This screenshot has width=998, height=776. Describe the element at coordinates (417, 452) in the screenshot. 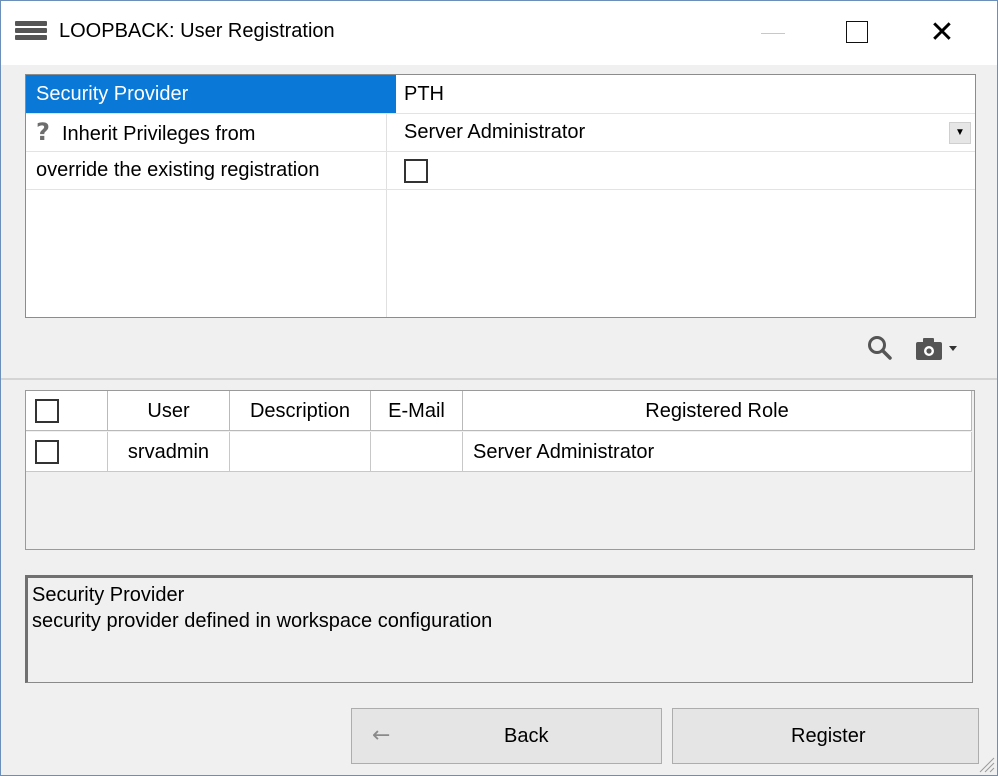

I see `table-cell-email` at that location.